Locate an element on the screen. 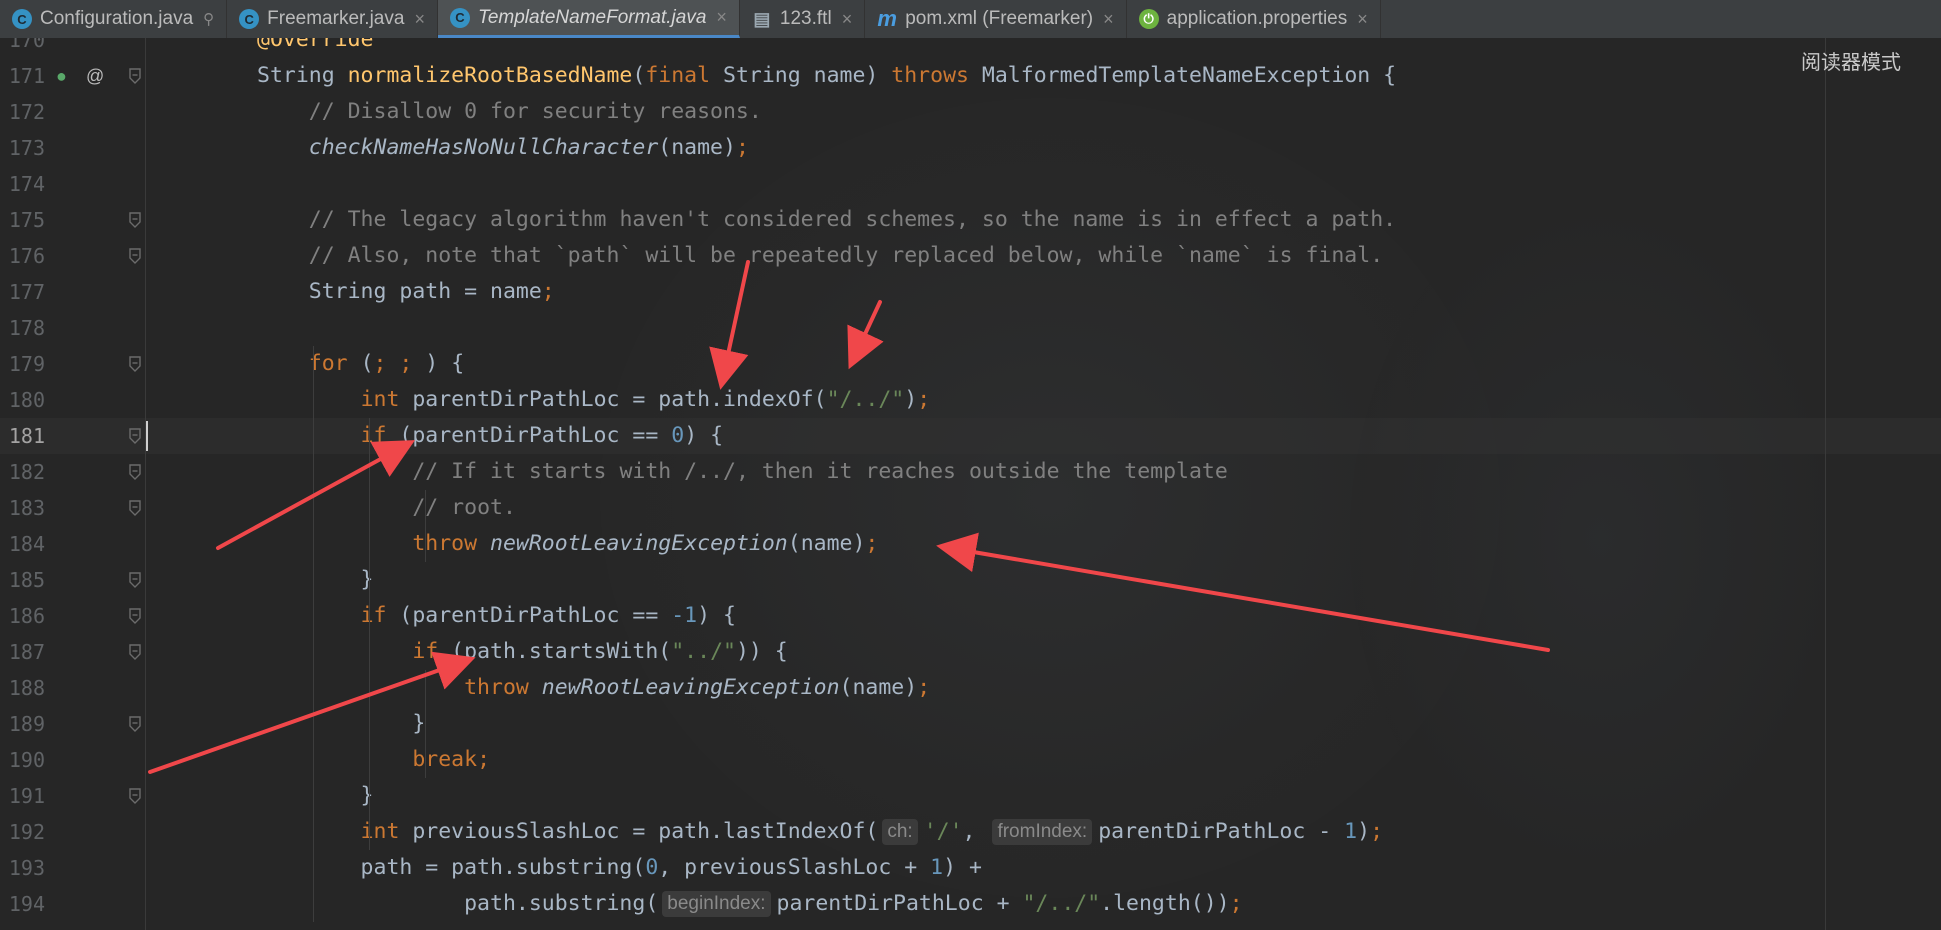  code-token: String name) is located at coordinates (801, 75).